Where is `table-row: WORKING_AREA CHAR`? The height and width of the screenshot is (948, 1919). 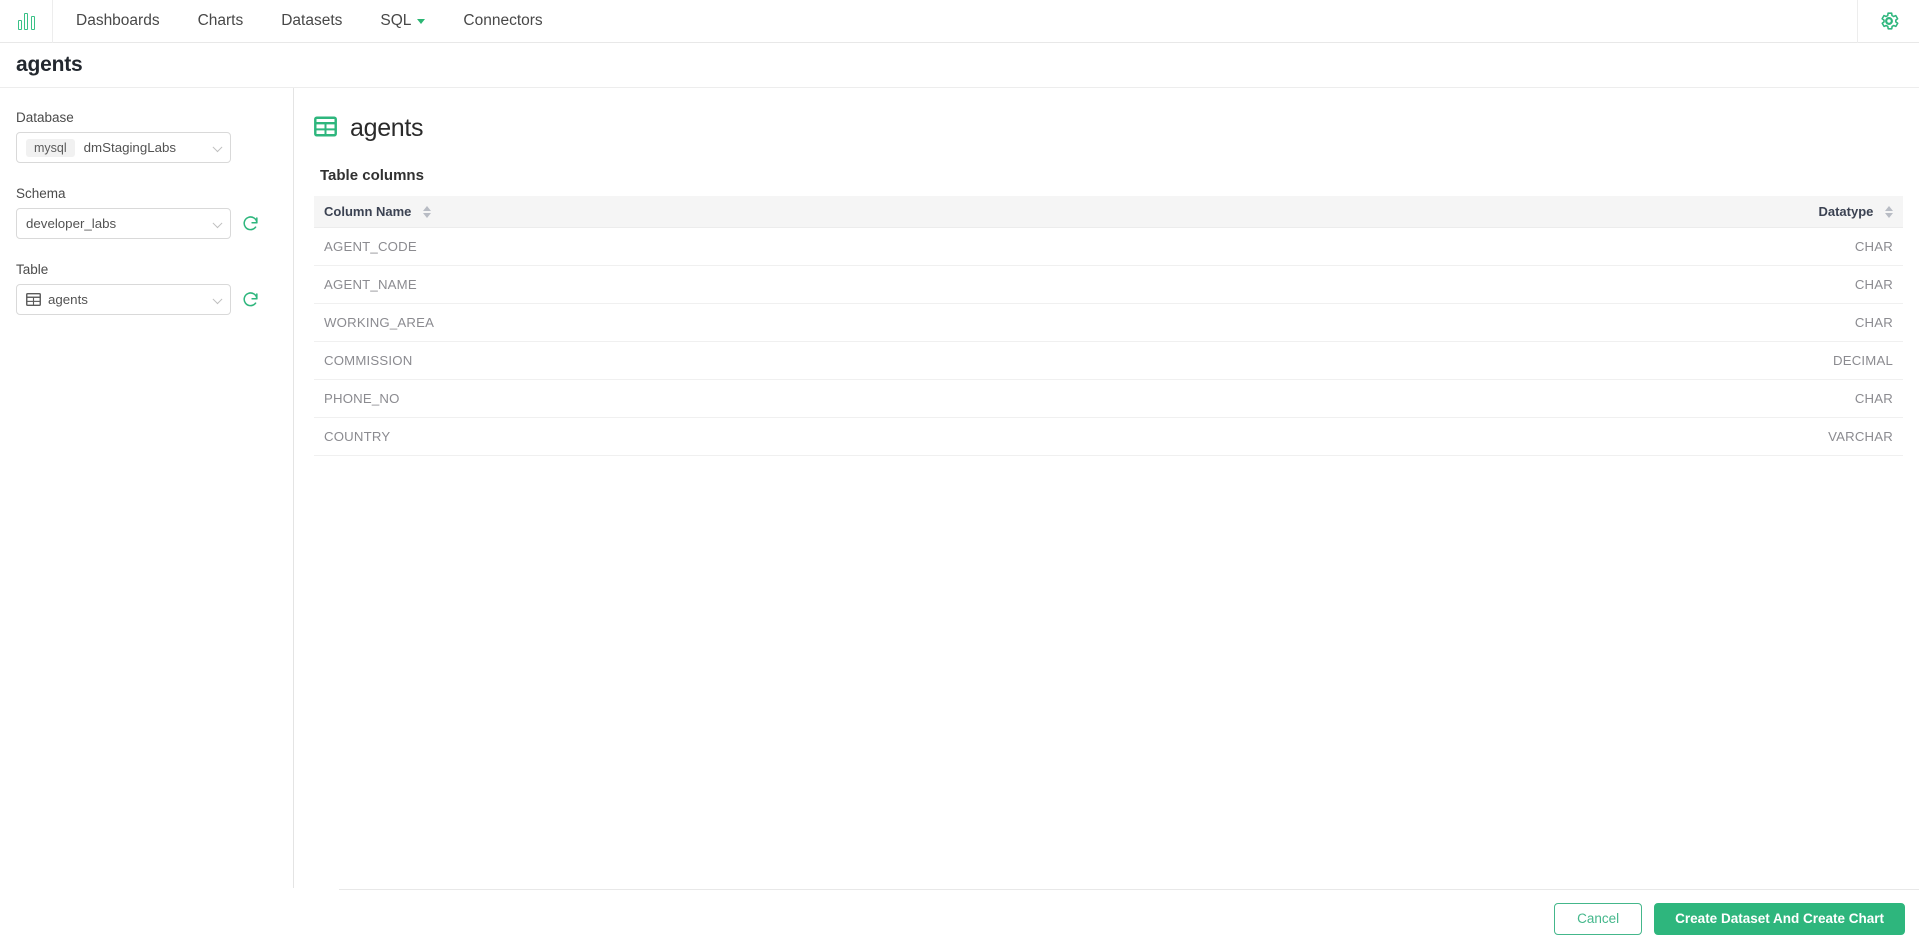
table-row: WORKING_AREA CHAR is located at coordinates (1108, 322).